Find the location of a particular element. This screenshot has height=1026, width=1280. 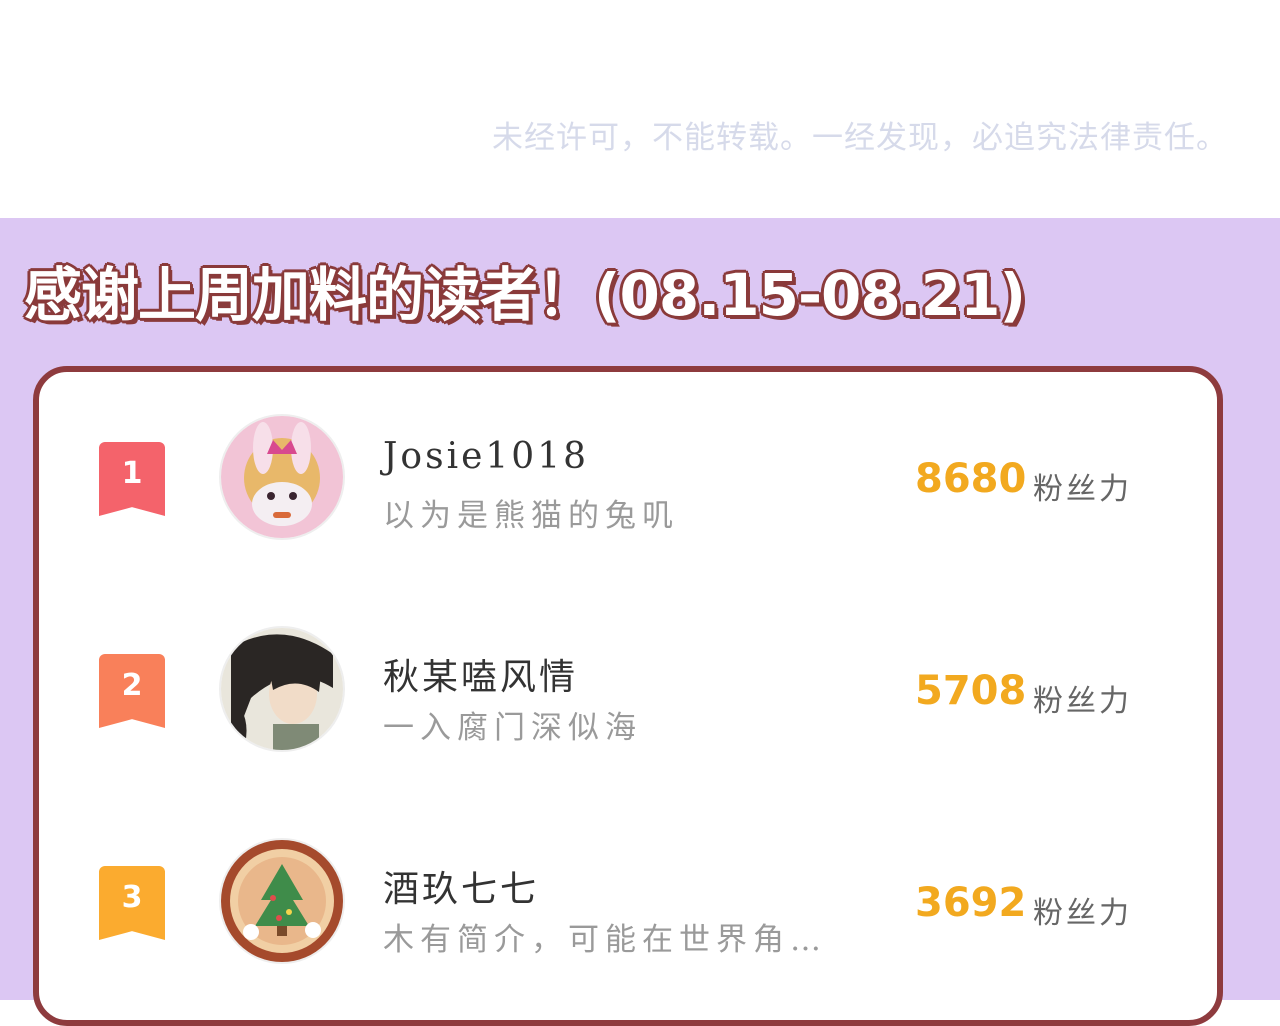

leaderboard-row-2: 2 秋某嗑风情 一入腐门深似海 5708 粉丝力 is located at coordinates (628, 694).